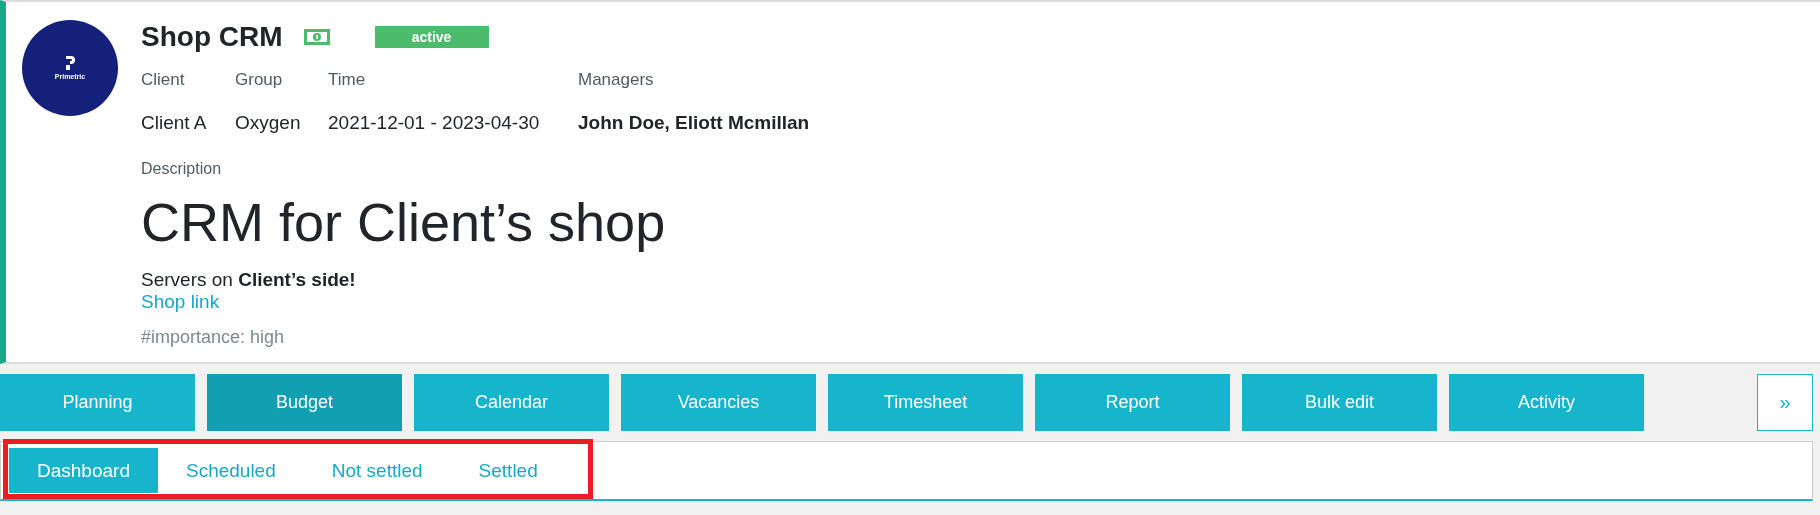 The width and height of the screenshot is (1820, 515). What do you see at coordinates (1339, 402) in the screenshot?
I see `nav-tab: Bulk edit` at bounding box center [1339, 402].